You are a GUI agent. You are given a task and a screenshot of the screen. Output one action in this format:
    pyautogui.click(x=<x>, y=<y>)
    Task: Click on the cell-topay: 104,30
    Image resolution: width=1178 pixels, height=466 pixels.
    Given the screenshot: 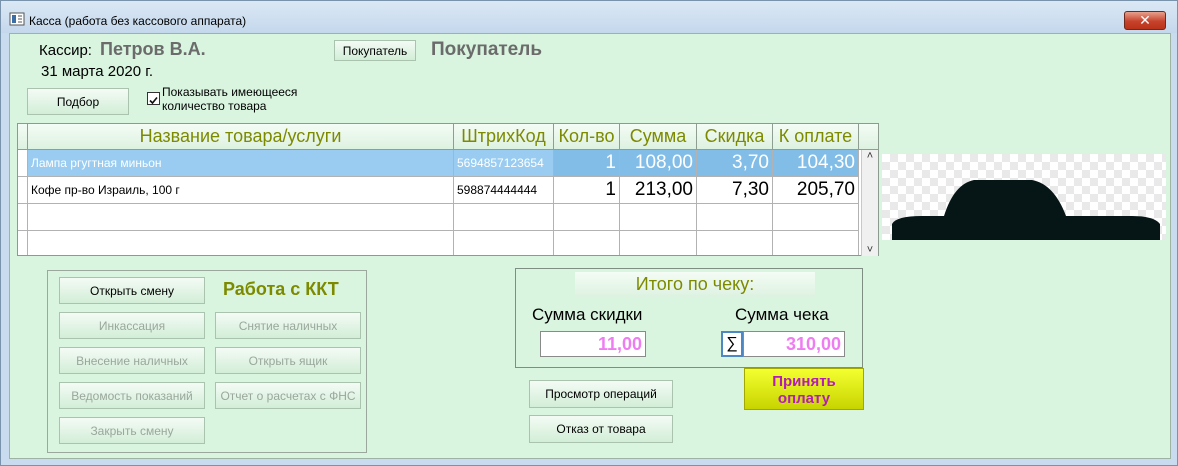 What is the action you would take?
    pyautogui.click(x=816, y=163)
    